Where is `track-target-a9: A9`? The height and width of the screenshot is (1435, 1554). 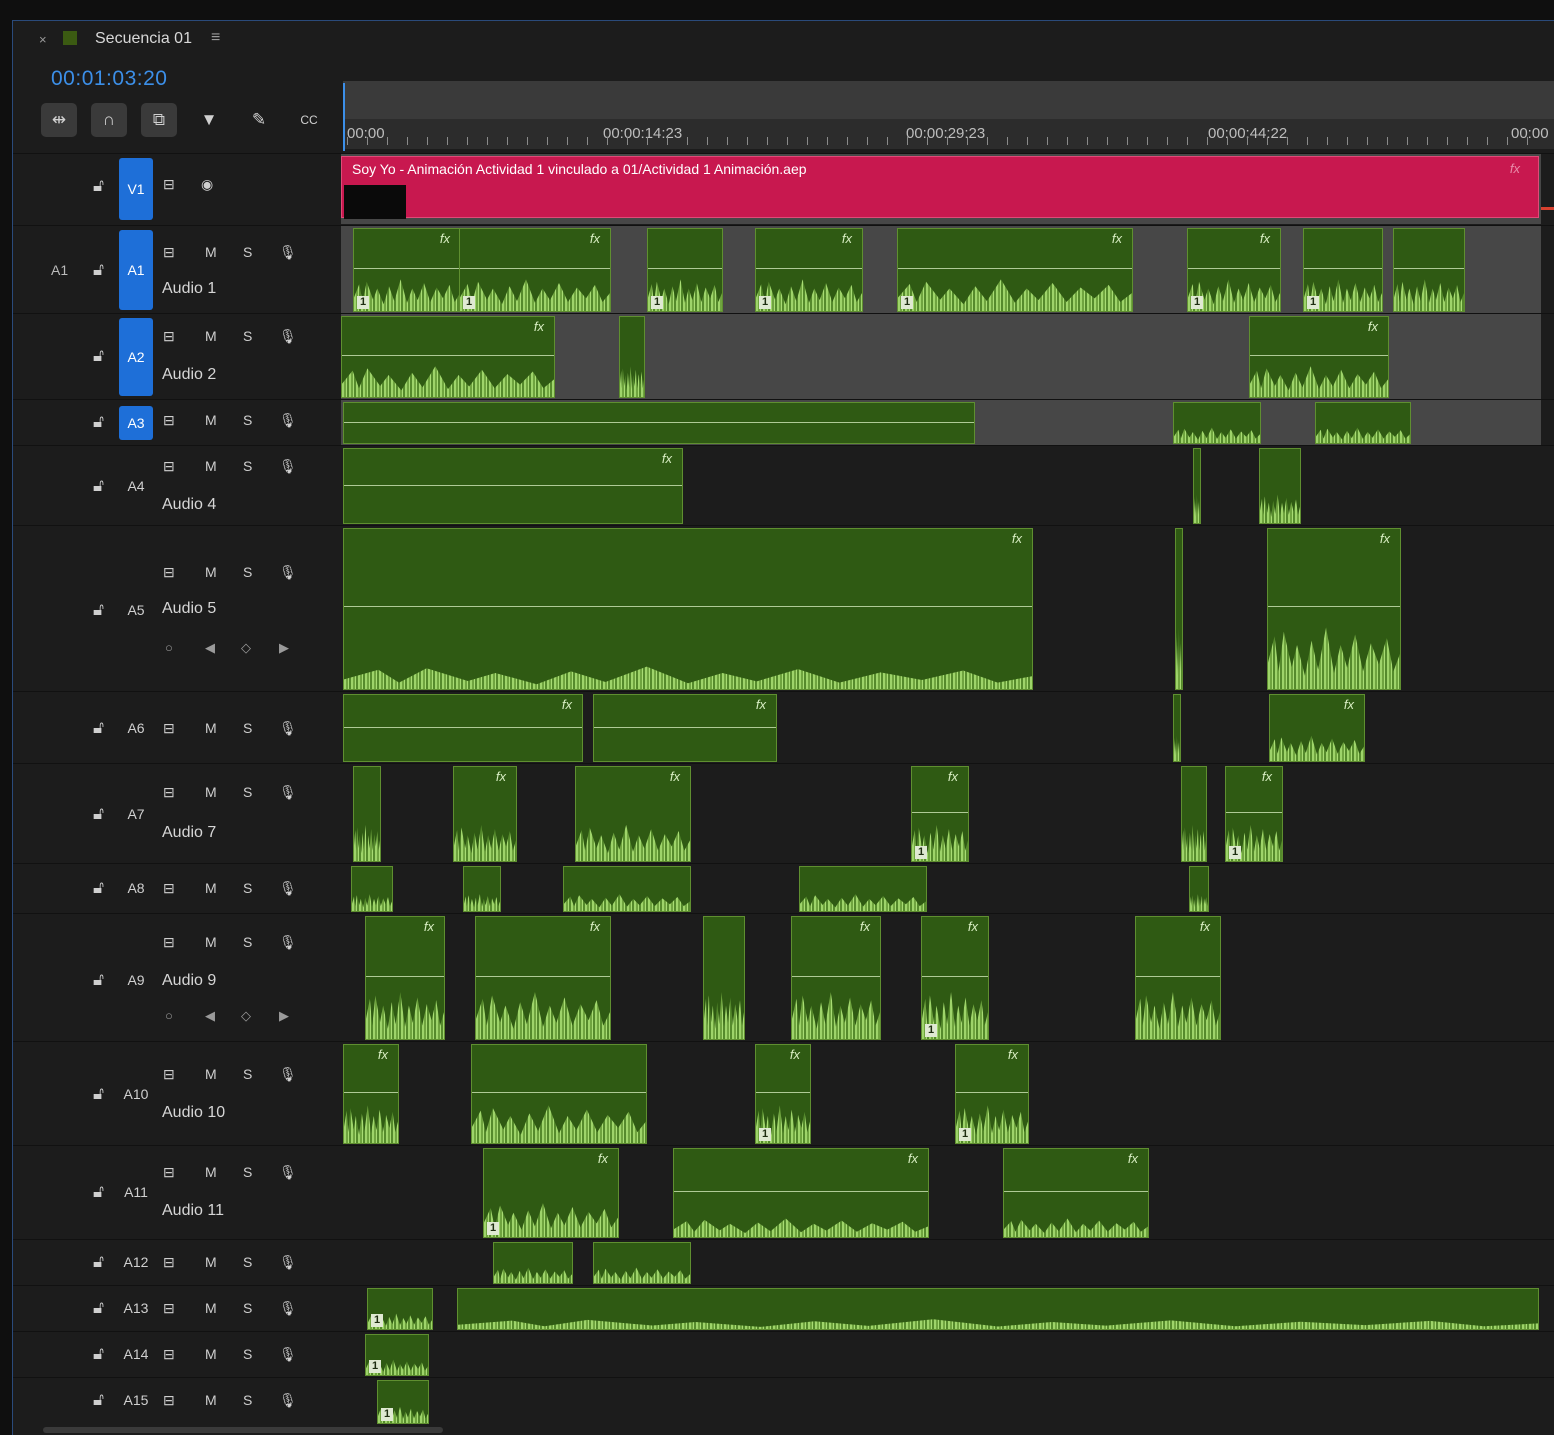 track-target-a9: A9 is located at coordinates (136, 980).